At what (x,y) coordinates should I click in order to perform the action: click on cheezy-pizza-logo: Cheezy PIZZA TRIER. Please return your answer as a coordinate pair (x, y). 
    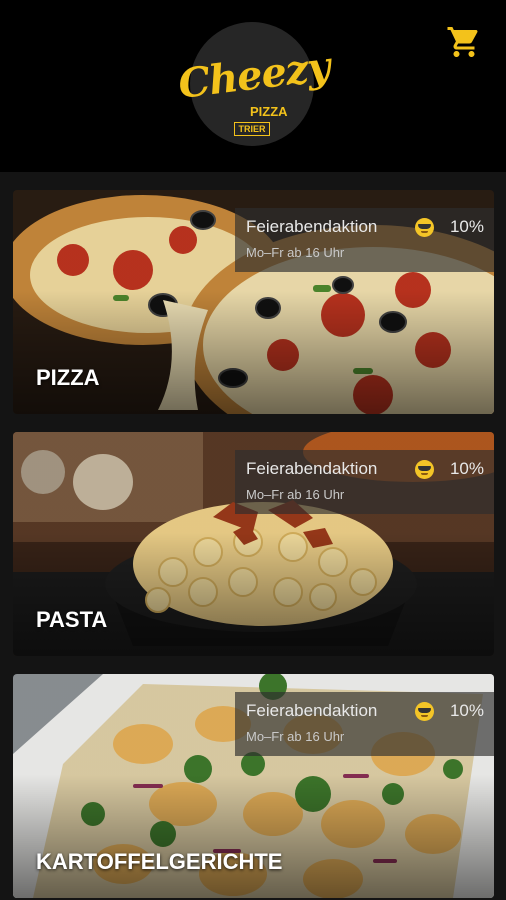
    Looking at the image, I should click on (254, 84).